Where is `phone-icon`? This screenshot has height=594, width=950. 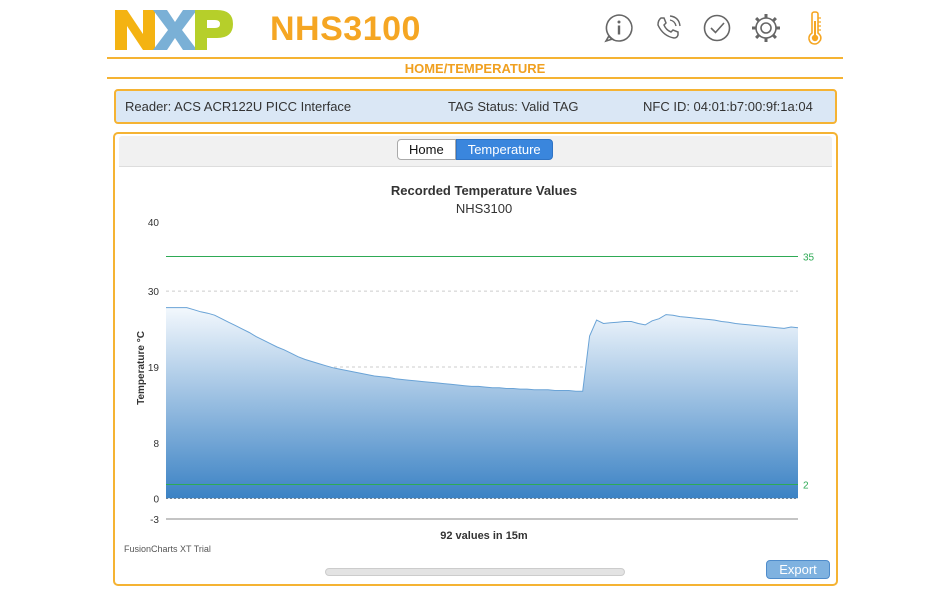
phone-icon is located at coordinates (668, 28).